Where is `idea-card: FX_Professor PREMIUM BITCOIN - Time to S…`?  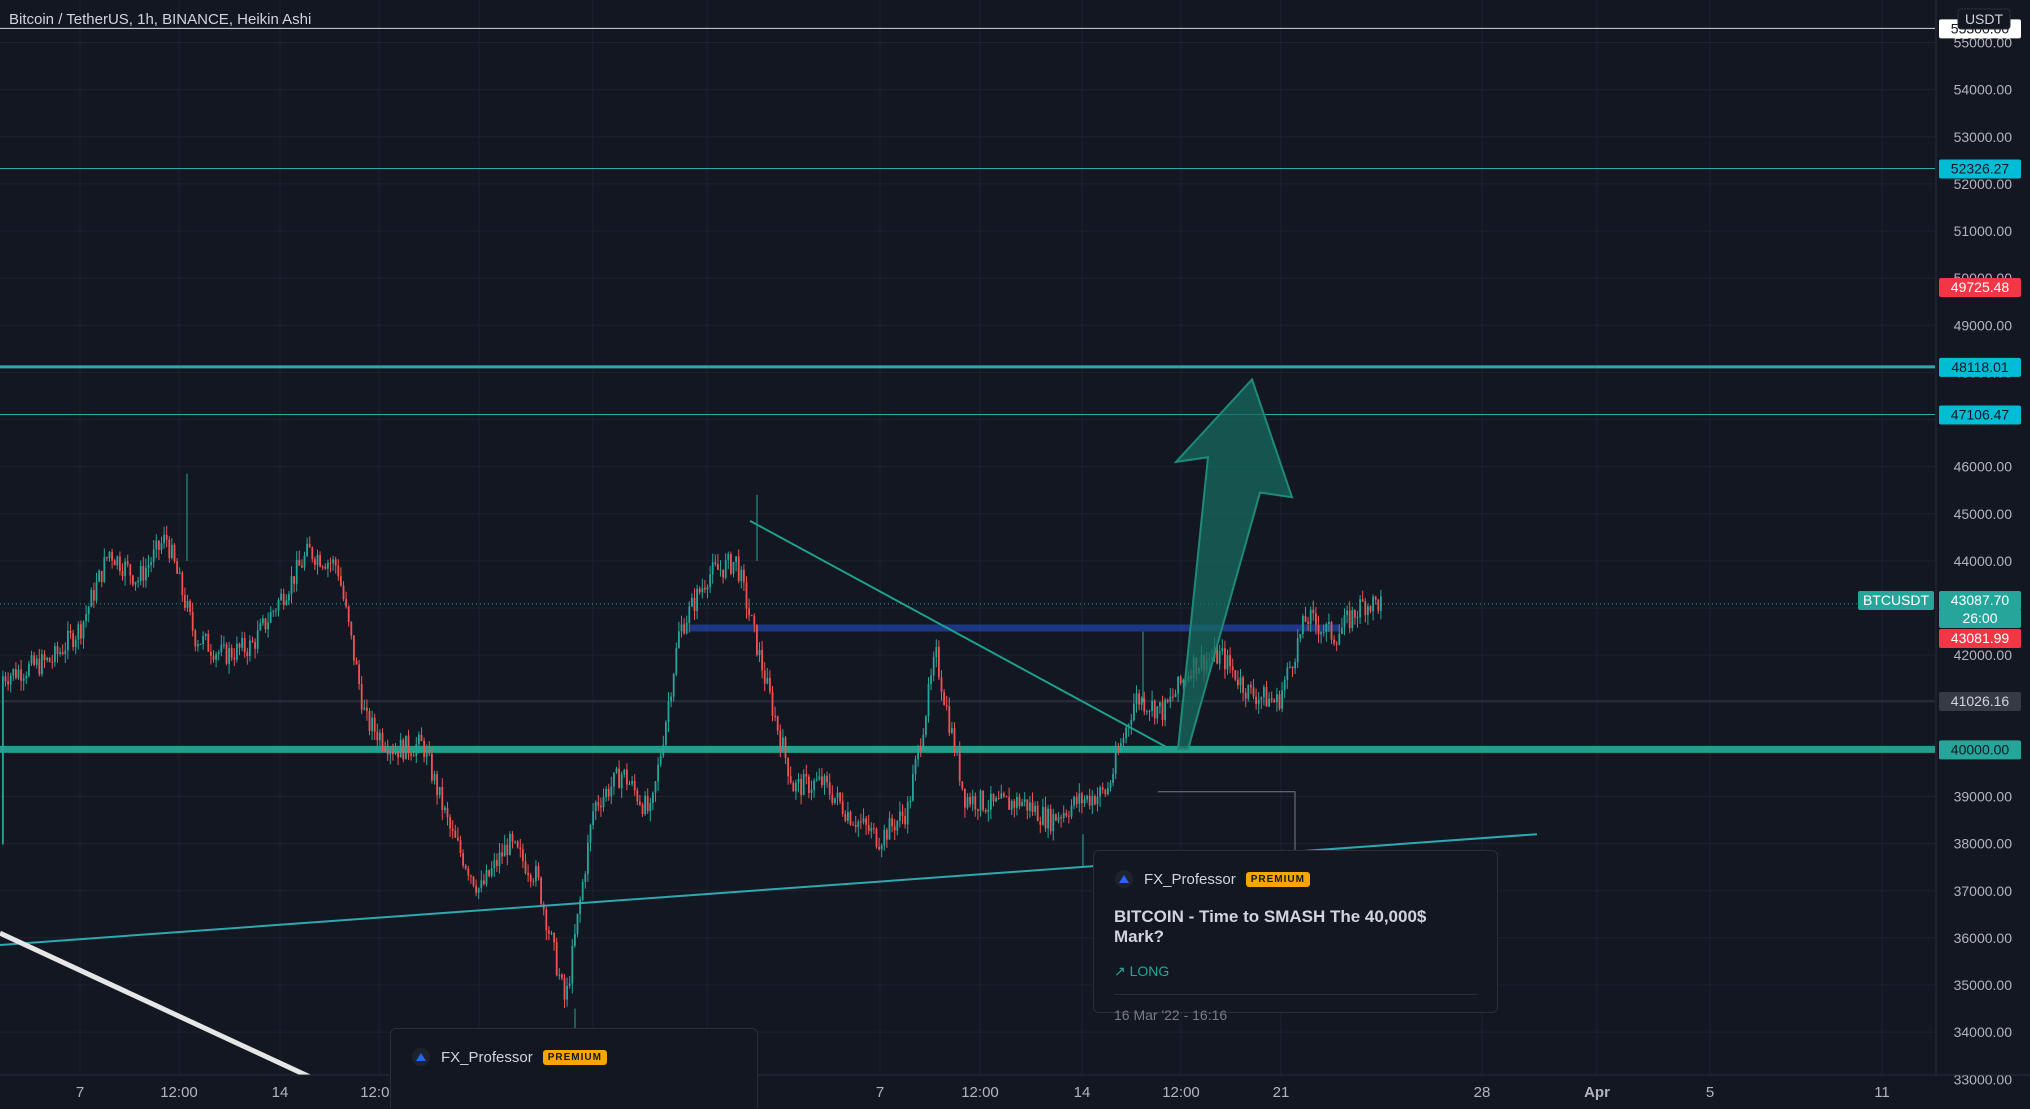
idea-card: FX_Professor PREMIUM BITCOIN - Time to S… is located at coordinates (1295, 936).